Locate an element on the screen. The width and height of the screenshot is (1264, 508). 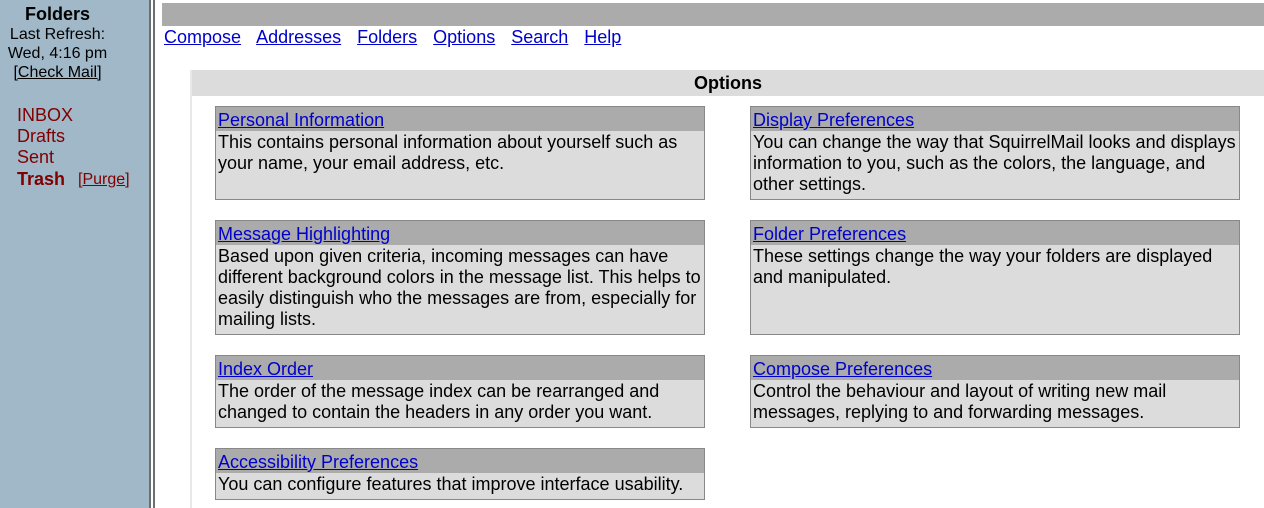
folder-preferences-link: Folder Preferences is located at coordinates (829, 234).